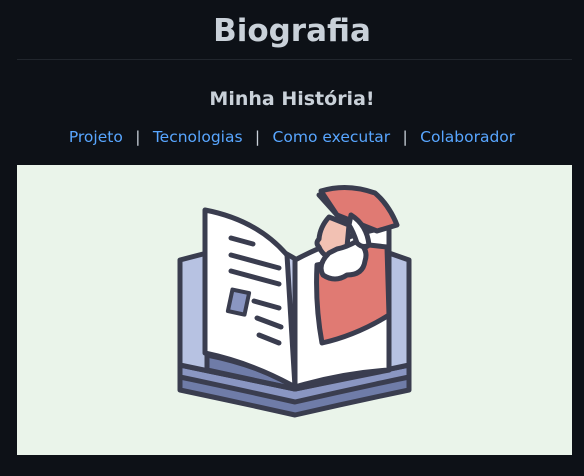  Describe the element at coordinates (332, 137) in the screenshot. I see `nav-link-como-executar: Como executar` at that location.